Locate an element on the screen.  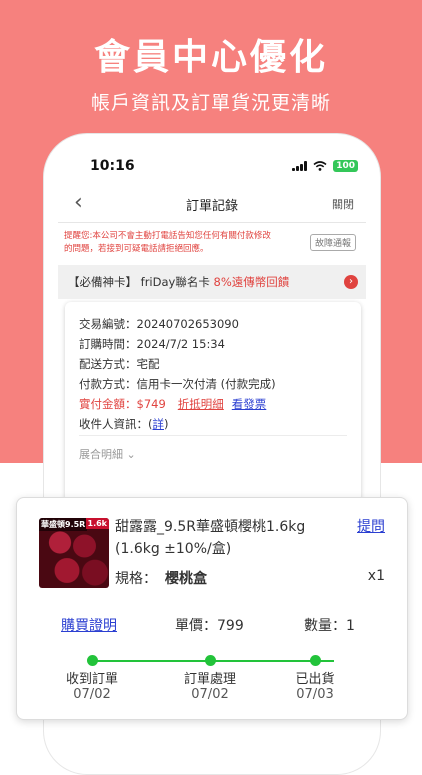
page-title: 訂單記錄 is located at coordinates (211, 206).